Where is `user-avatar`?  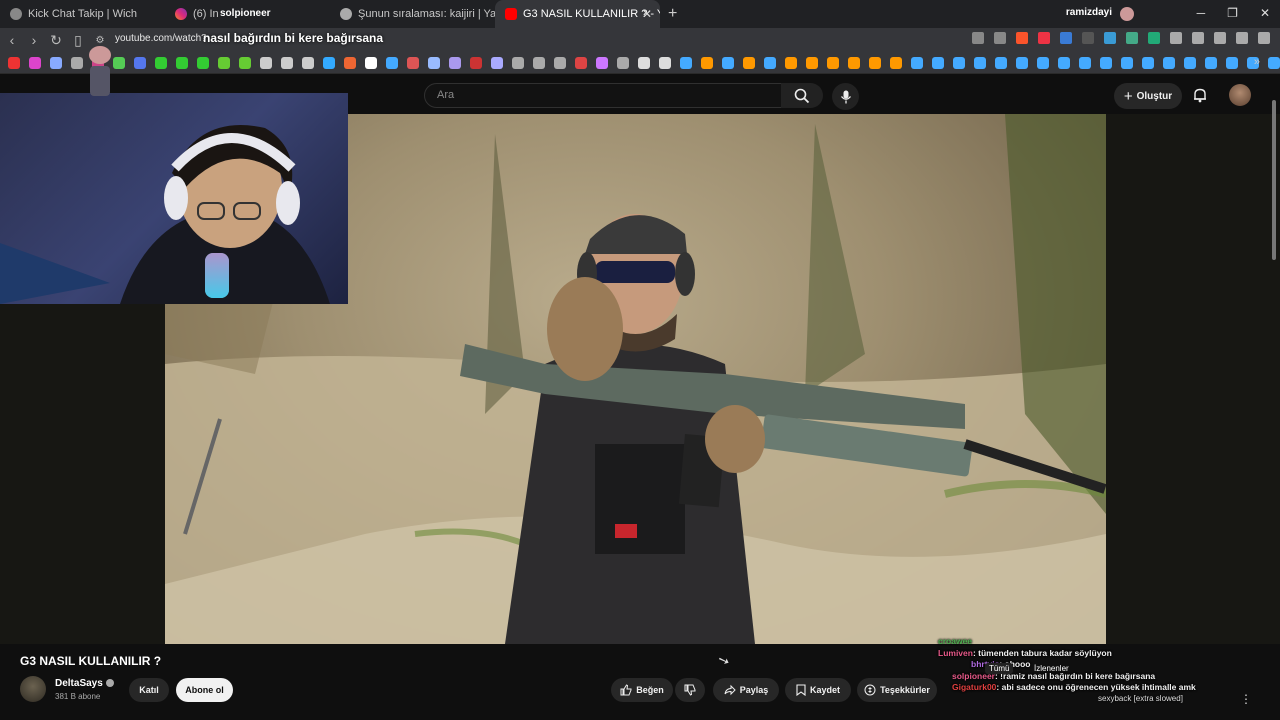
user-avatar is located at coordinates (1240, 95).